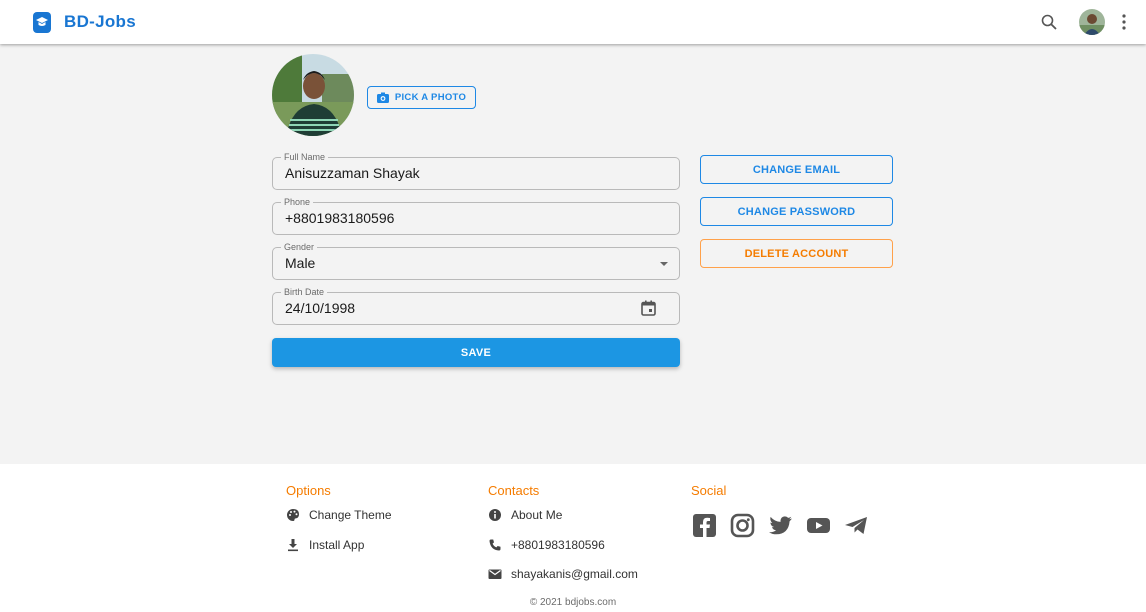  What do you see at coordinates (476, 216) in the screenshot?
I see `phone-field: Phone +8801983180596` at bounding box center [476, 216].